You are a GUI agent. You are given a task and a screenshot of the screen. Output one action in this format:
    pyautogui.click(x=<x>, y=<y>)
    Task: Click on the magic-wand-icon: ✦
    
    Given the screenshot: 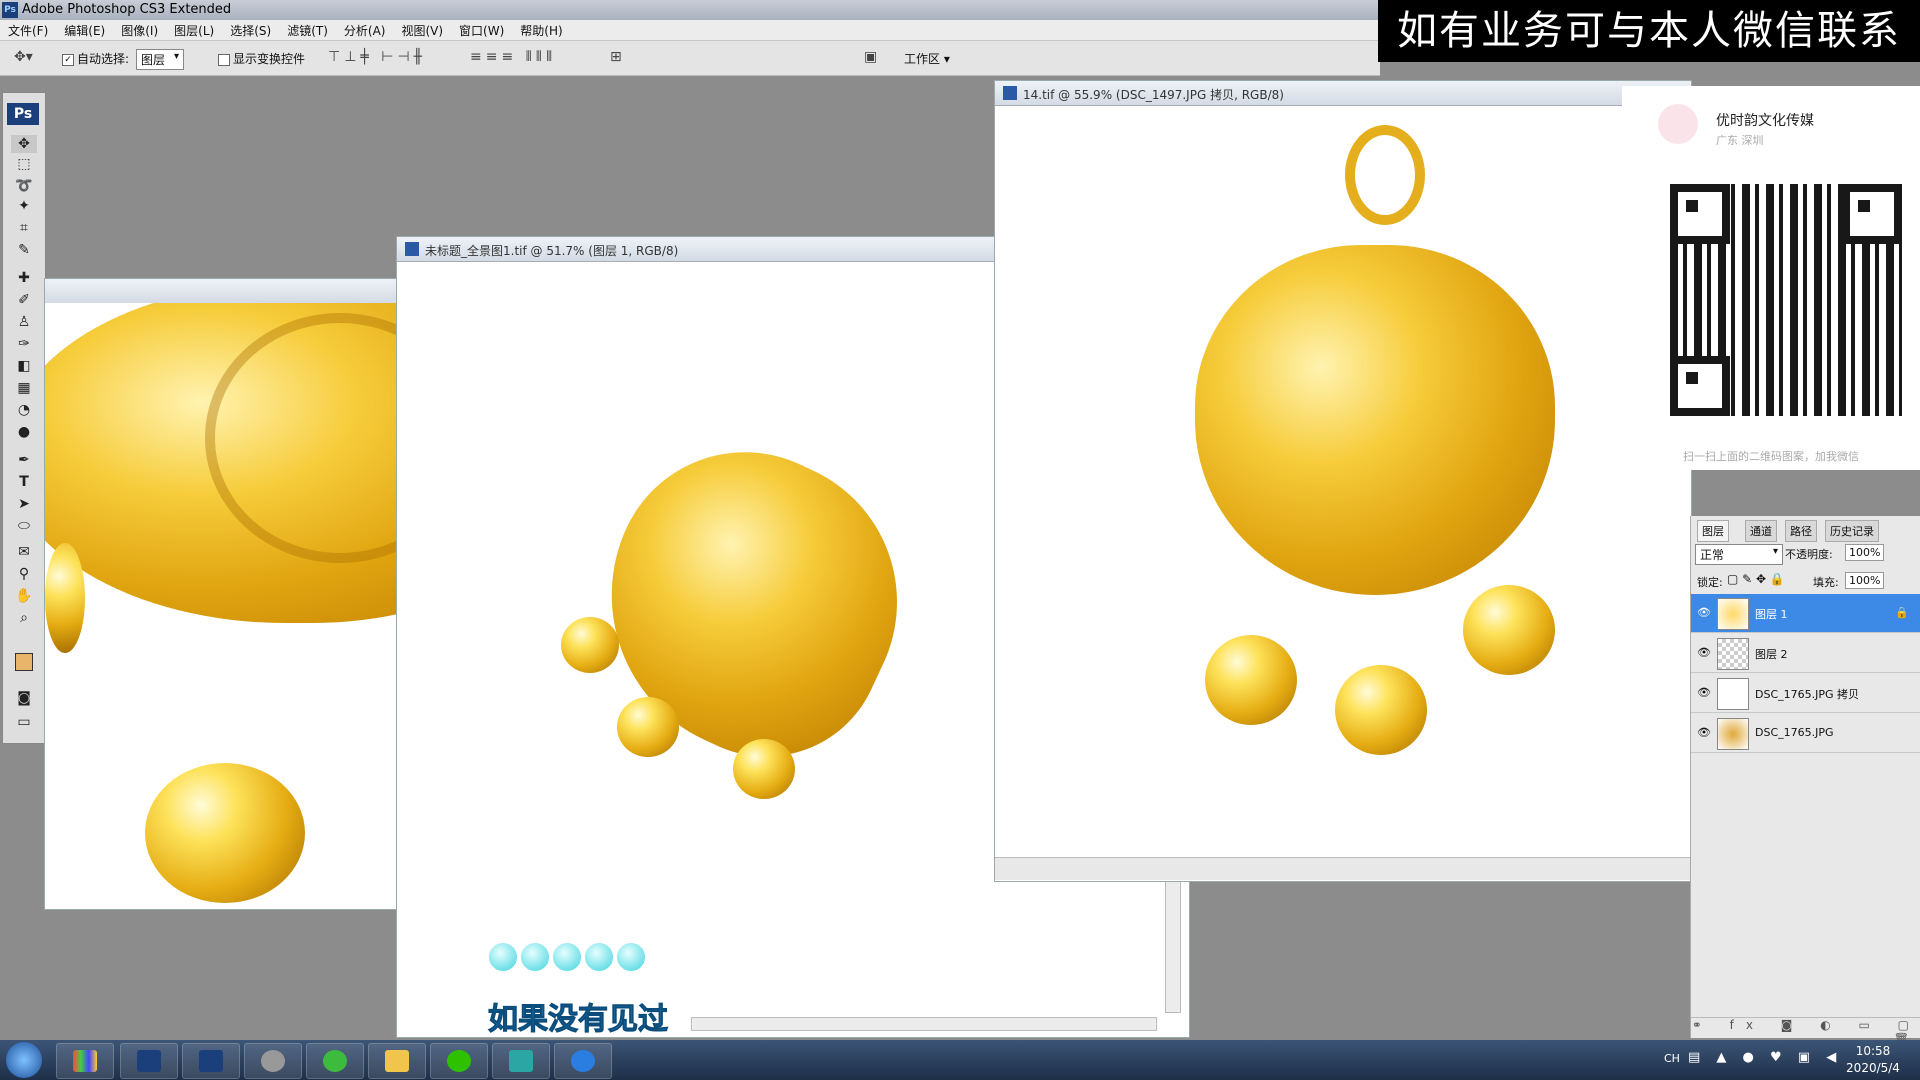 What is the action you would take?
    pyautogui.click(x=24, y=206)
    